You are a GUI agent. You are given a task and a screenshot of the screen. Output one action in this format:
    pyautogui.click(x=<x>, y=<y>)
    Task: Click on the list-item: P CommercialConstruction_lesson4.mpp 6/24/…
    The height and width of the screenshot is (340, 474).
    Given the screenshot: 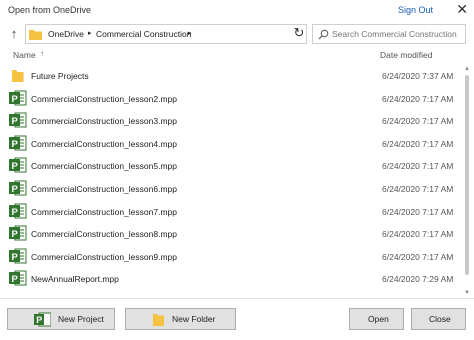 What is the action you would take?
    pyautogui.click(x=232, y=143)
    